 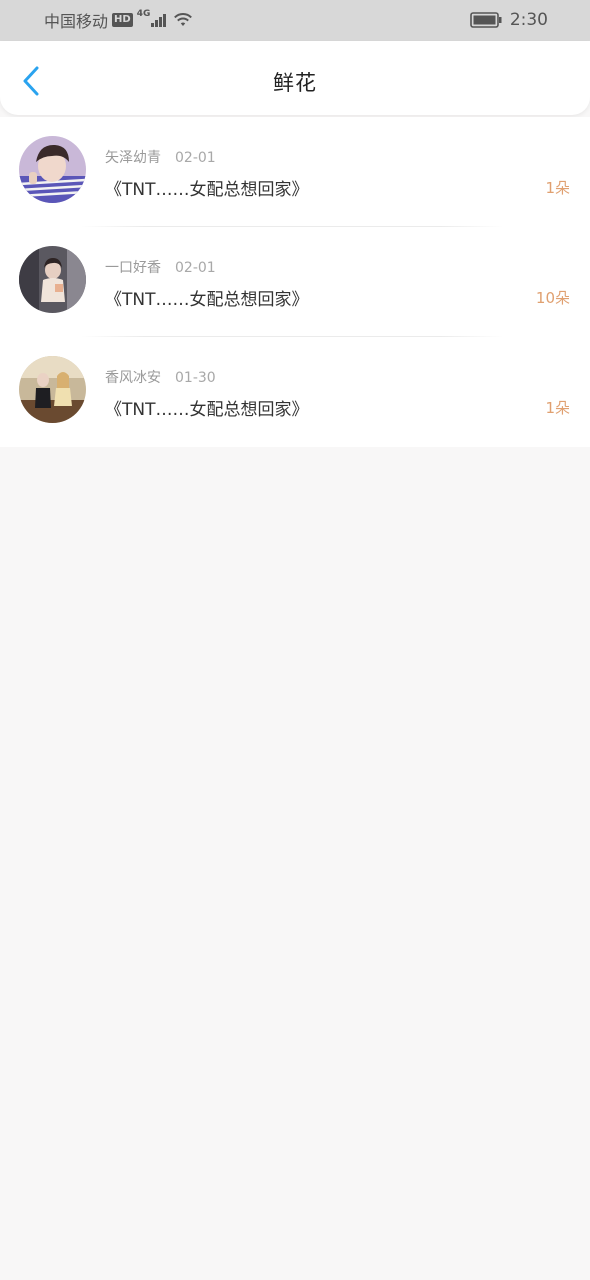 I want to click on username: 一口好香, so click(x=133, y=268).